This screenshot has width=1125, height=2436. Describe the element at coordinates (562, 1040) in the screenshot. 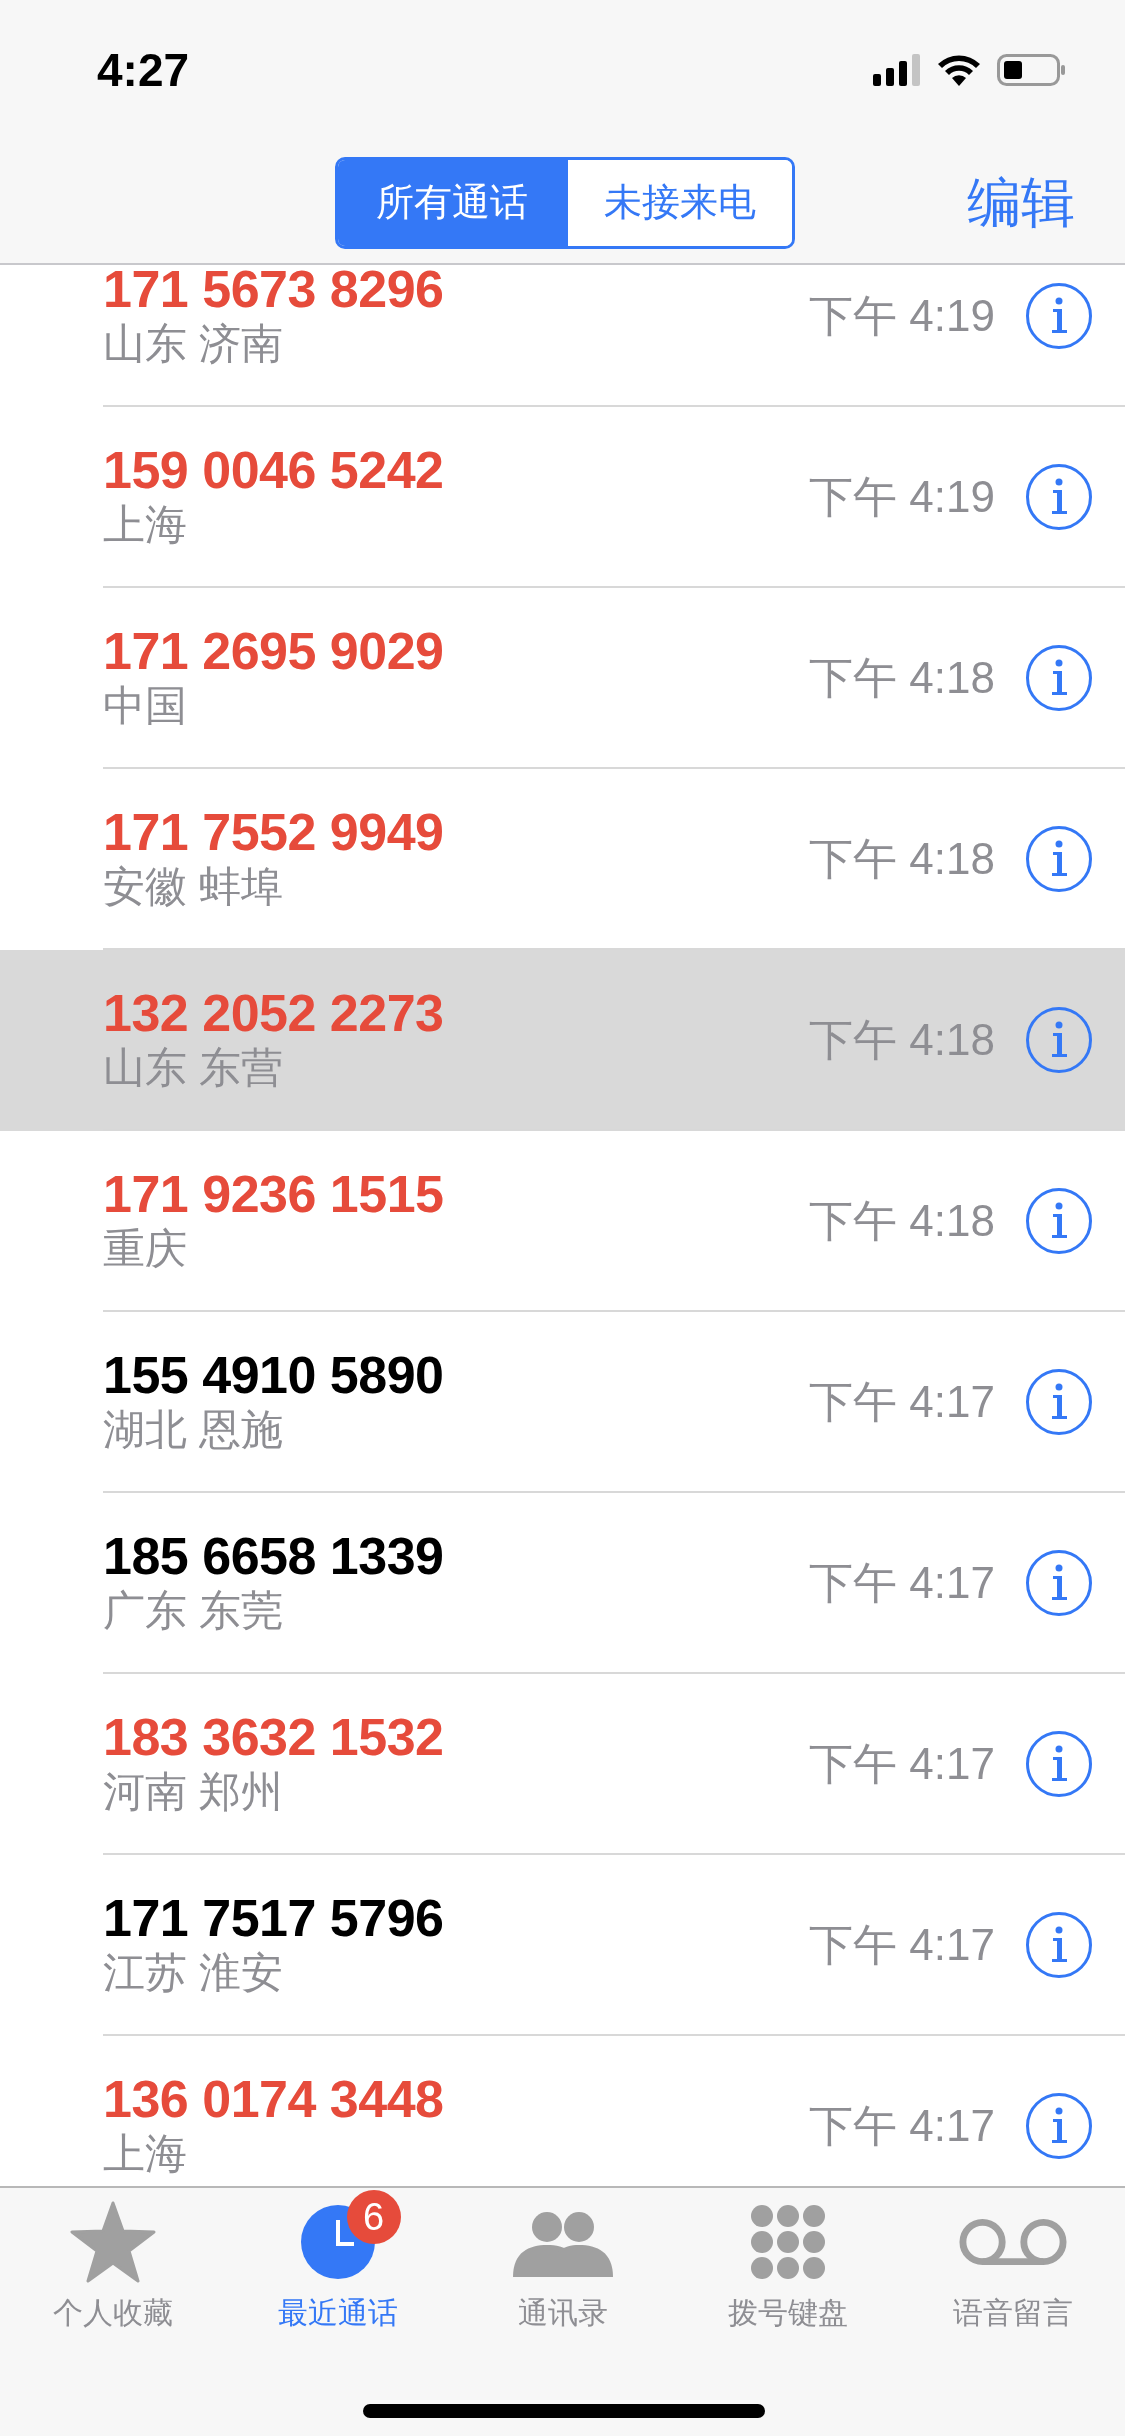

I see `call-row: 132 2052 2273 山东 东营 下午 4:18` at that location.